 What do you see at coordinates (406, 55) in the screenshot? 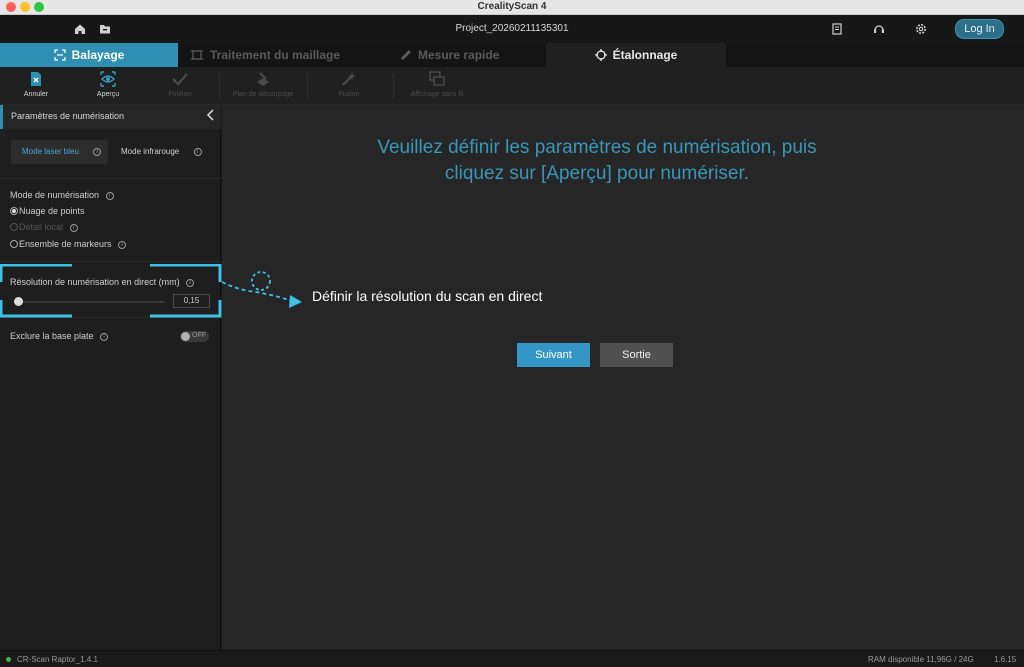
I see `ruler-icon` at bounding box center [406, 55].